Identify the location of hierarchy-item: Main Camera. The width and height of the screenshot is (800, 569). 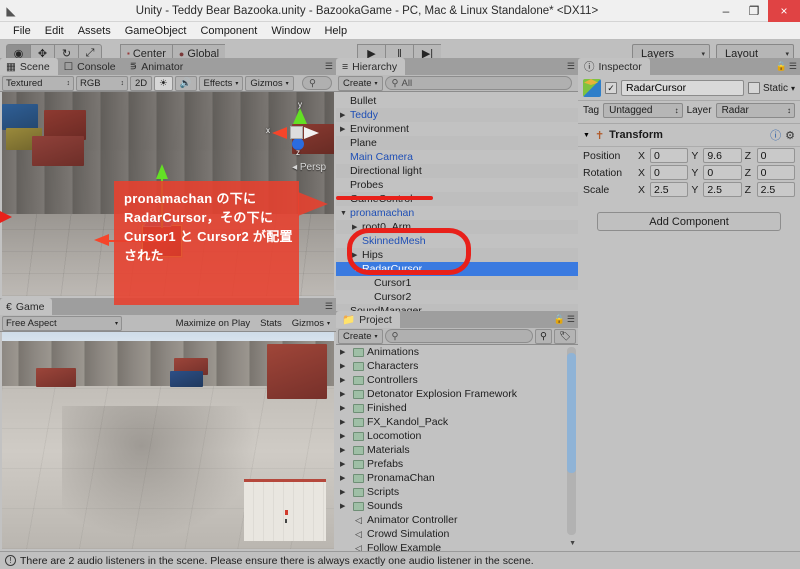
(457, 157).